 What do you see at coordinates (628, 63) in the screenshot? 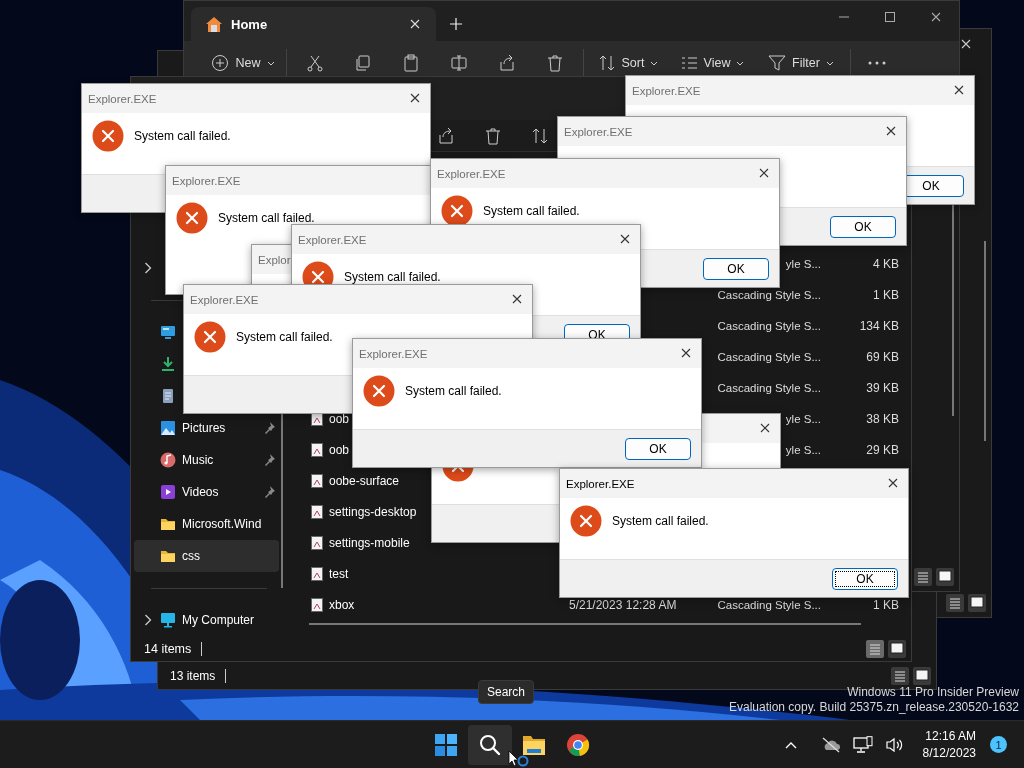
I see `sort-button: Sort` at bounding box center [628, 63].